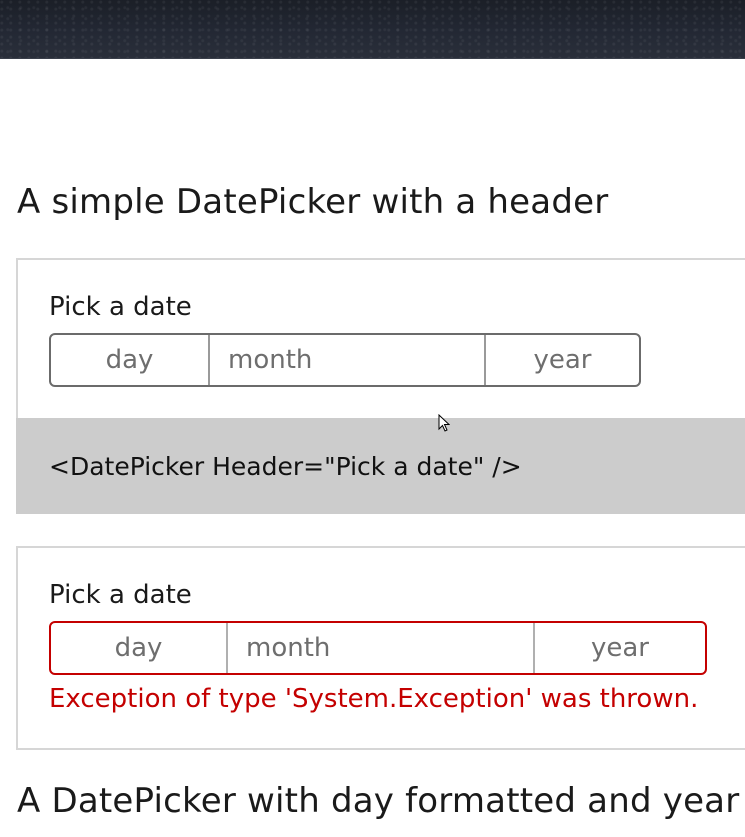 The width and height of the screenshot is (745, 837). What do you see at coordinates (313, 202) in the screenshot?
I see `section-title: A simple DatePicker with a header` at bounding box center [313, 202].